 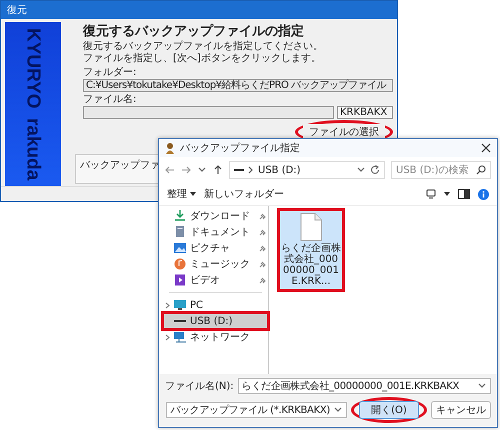 What do you see at coordinates (307, 170) in the screenshot?
I see `address-bar: USB (D:)` at bounding box center [307, 170].